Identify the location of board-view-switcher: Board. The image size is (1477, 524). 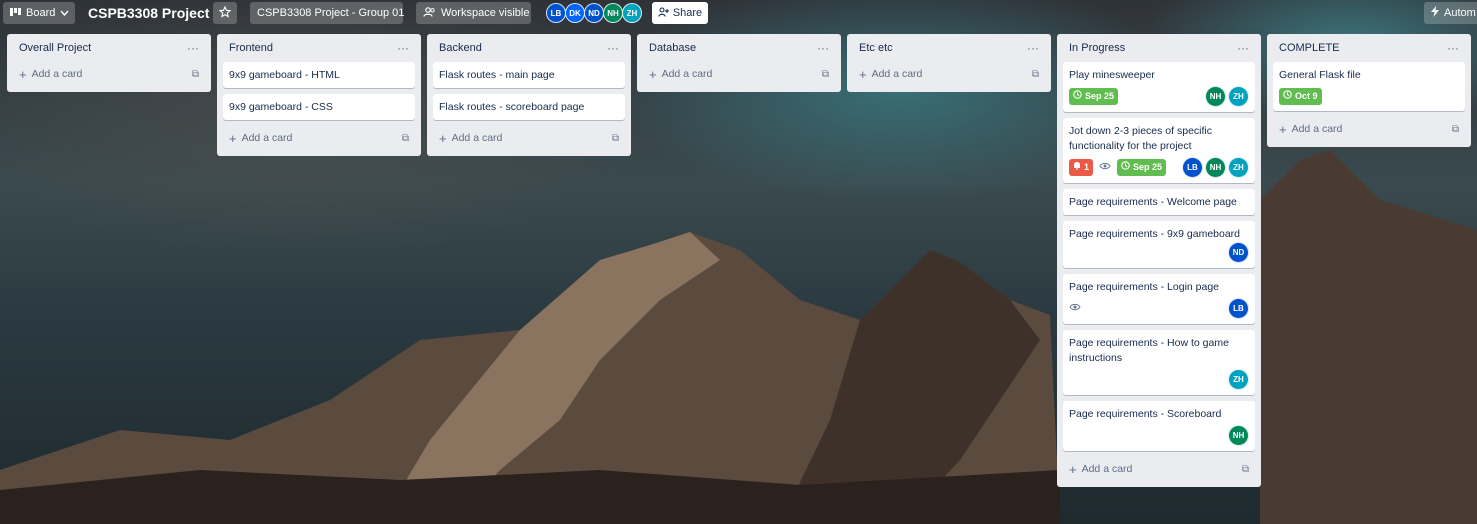
(39, 13).